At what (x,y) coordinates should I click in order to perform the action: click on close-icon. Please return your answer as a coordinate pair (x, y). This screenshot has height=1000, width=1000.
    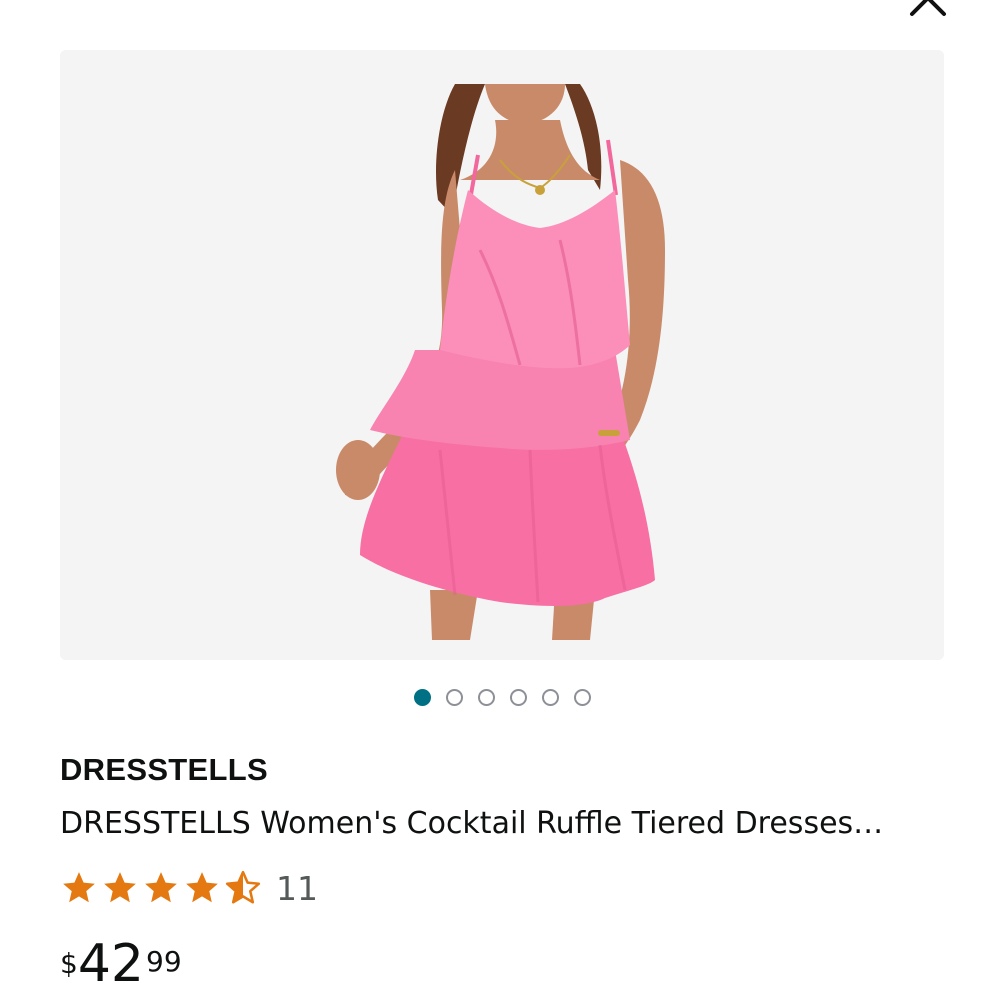
    Looking at the image, I should click on (928, 8).